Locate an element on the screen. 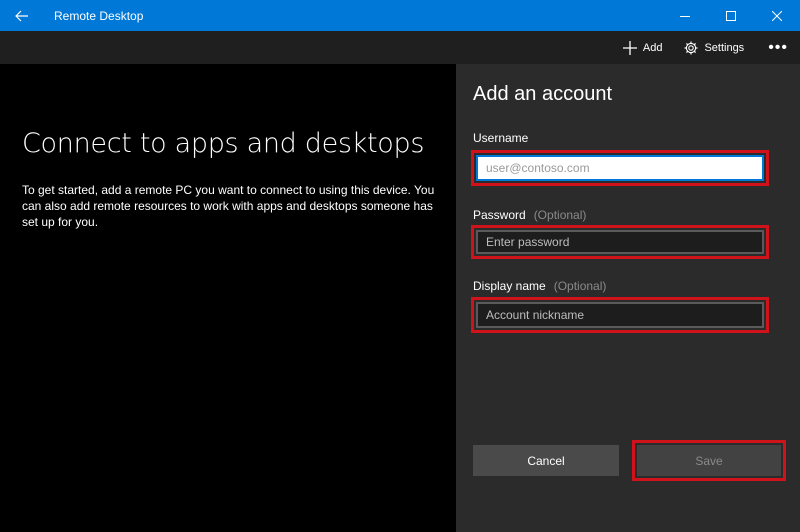  maximize-button is located at coordinates (731, 15).